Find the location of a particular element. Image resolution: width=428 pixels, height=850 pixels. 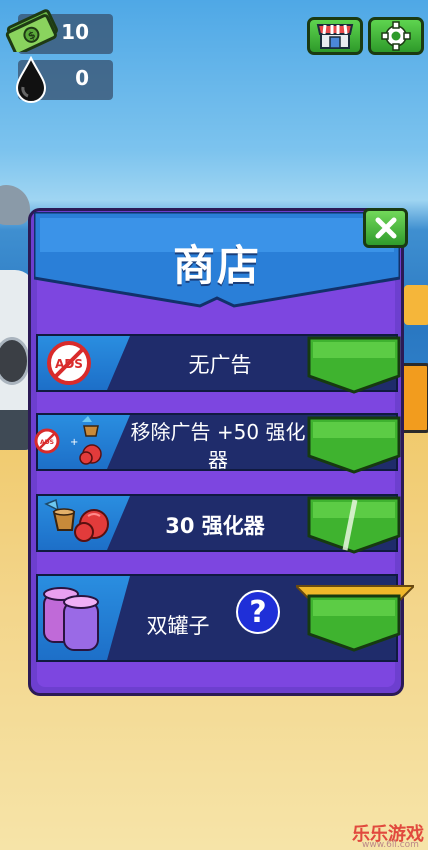

shop-button is located at coordinates (335, 36).